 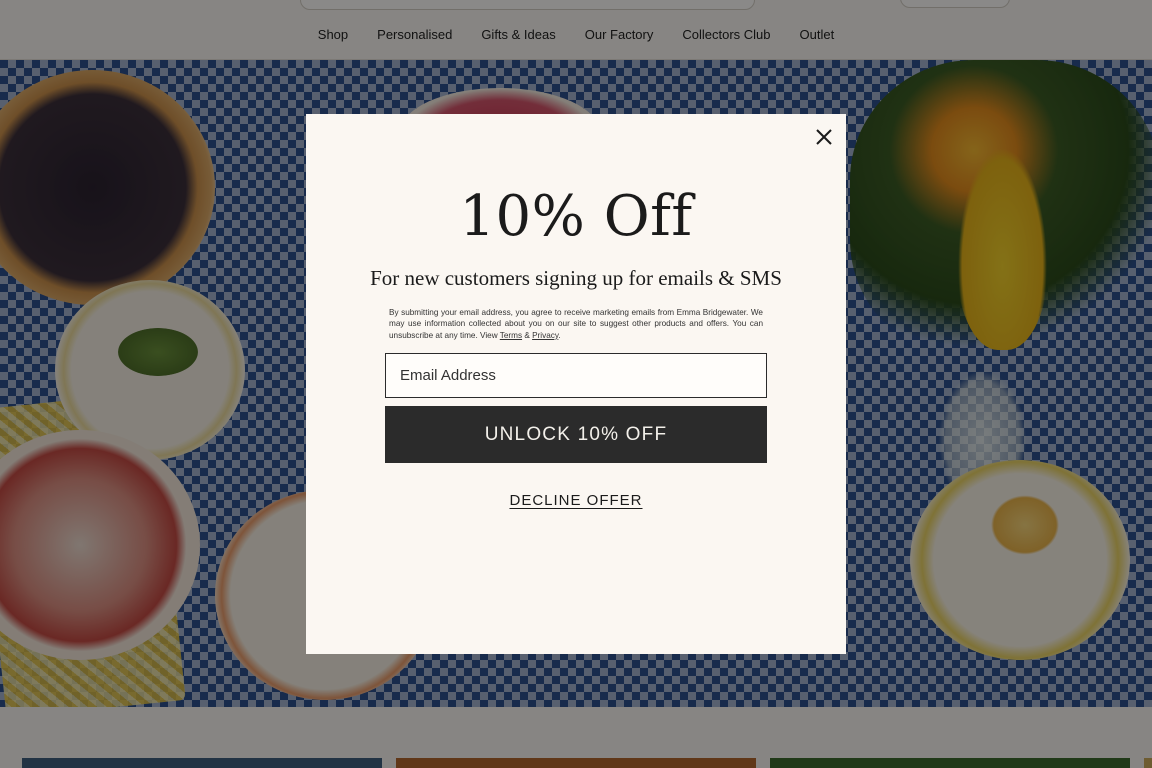 I want to click on unlock-discount-button: UNLOCK 10% OFF, so click(x=576, y=434).